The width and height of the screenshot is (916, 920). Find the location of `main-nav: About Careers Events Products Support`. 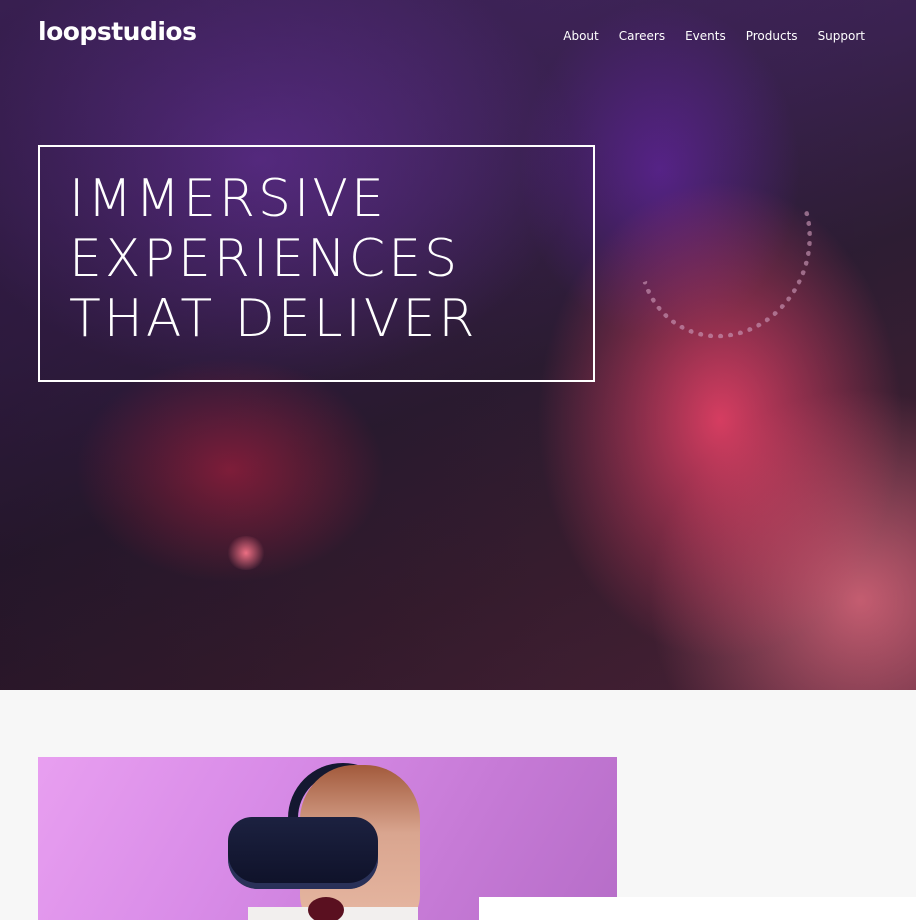

main-nav: About Careers Events Products Support is located at coordinates (714, 36).